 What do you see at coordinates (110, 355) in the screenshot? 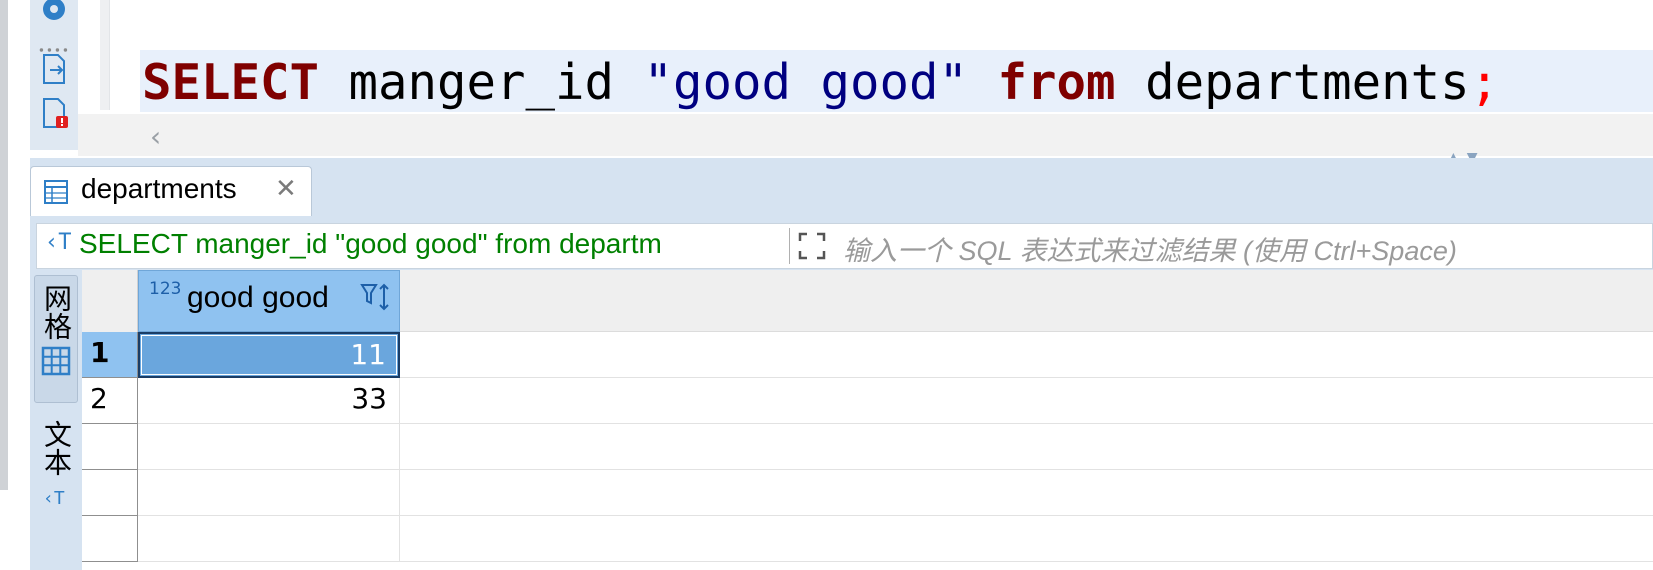
I see `row-number: 1` at bounding box center [110, 355].